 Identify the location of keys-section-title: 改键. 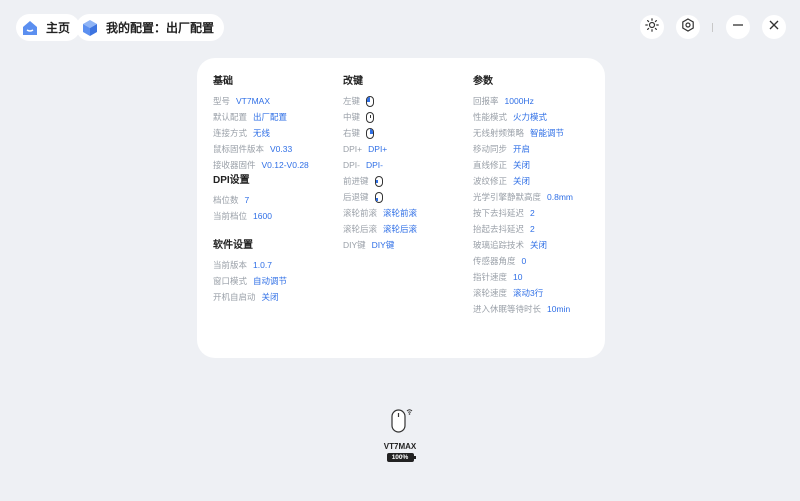
(353, 81).